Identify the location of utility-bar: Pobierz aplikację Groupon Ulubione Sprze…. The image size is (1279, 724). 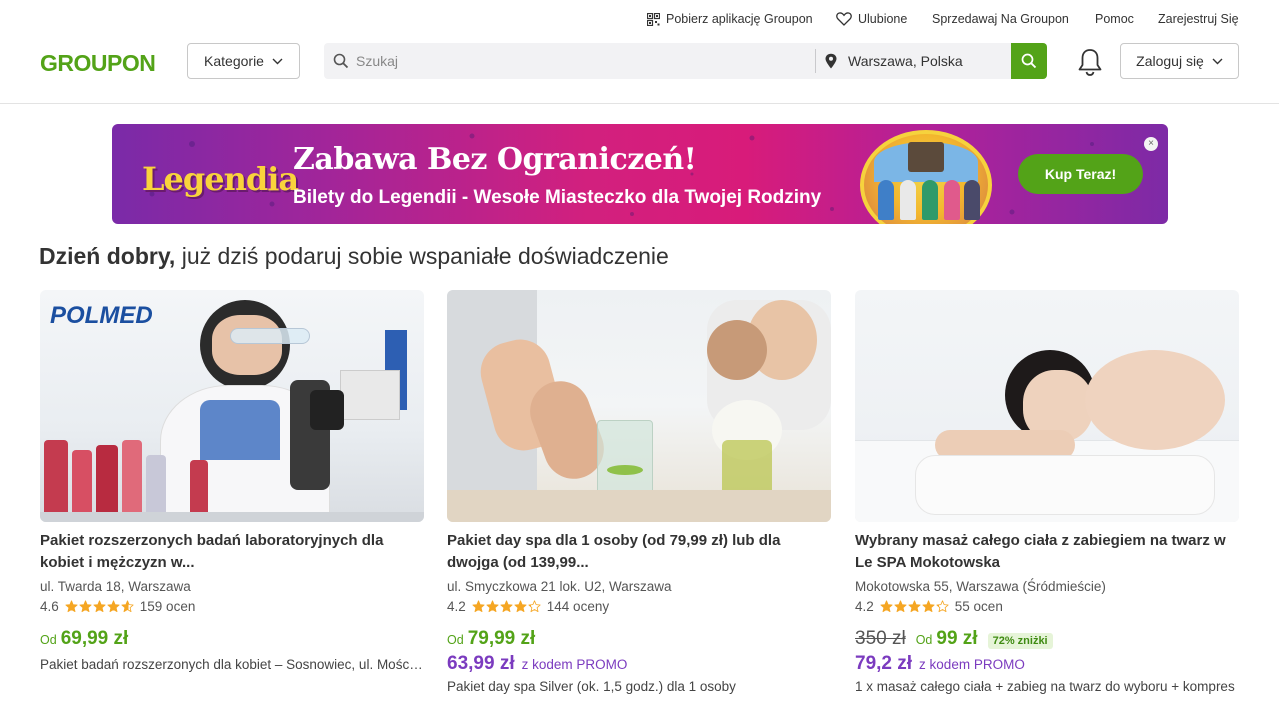
(639, 19).